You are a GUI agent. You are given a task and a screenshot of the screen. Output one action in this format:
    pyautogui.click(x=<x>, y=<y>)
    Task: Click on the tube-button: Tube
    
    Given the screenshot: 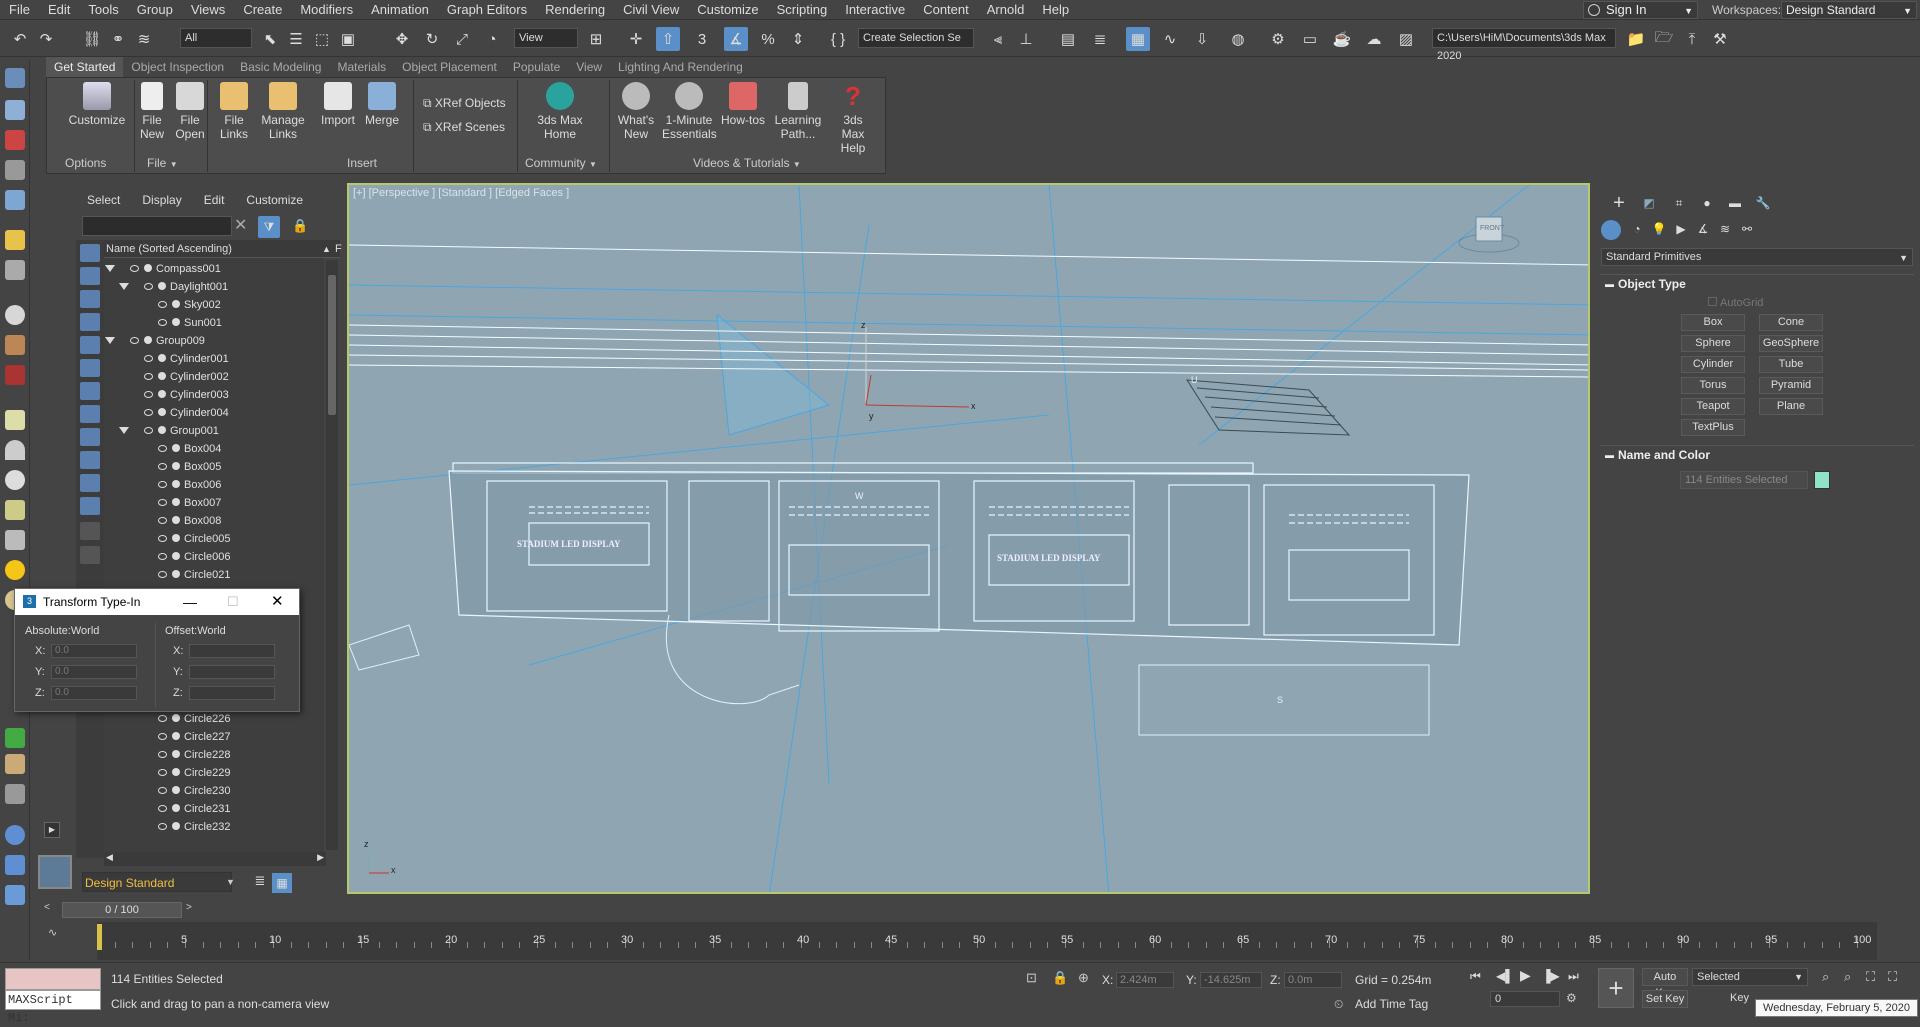 What is the action you would take?
    pyautogui.click(x=1791, y=364)
    